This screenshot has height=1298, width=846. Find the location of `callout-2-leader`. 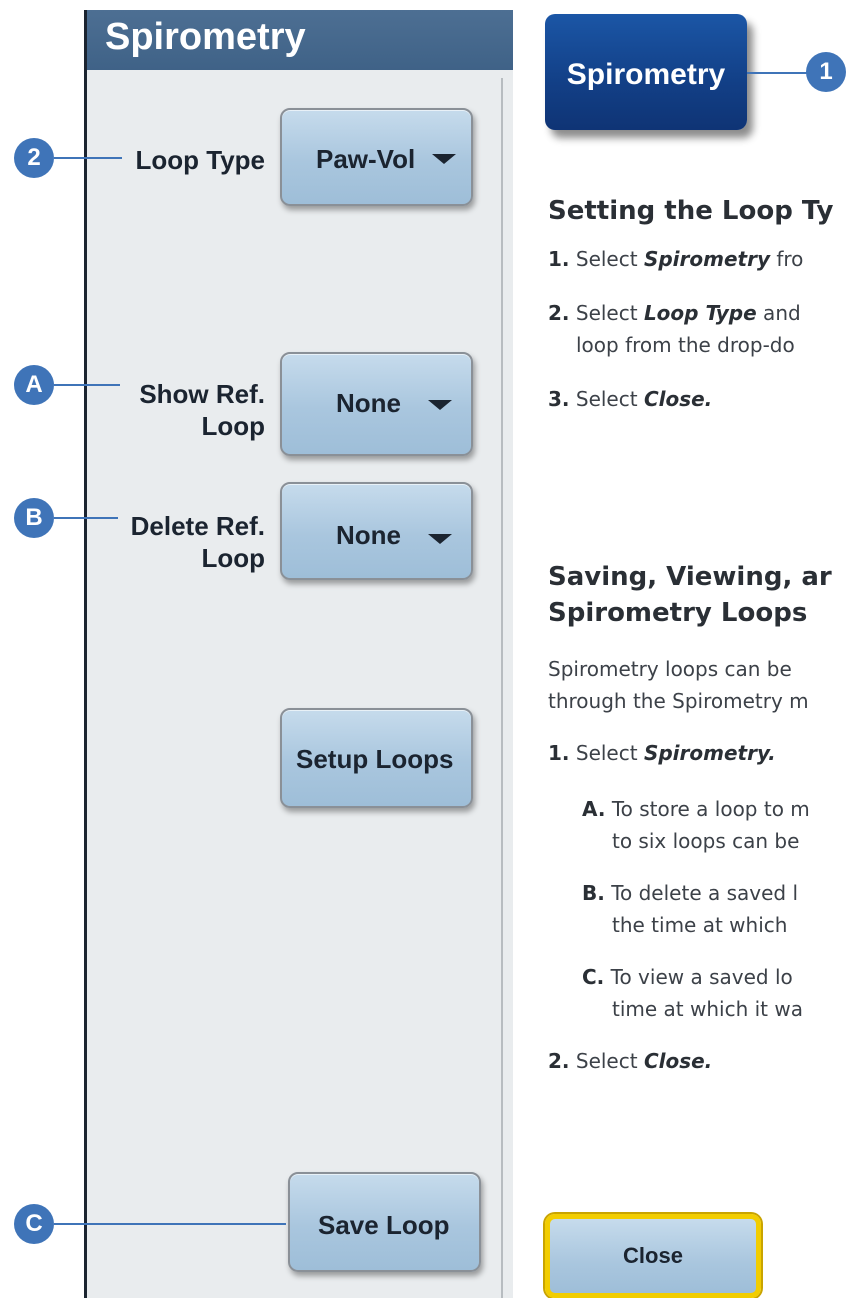

callout-2-leader is located at coordinates (88, 158).